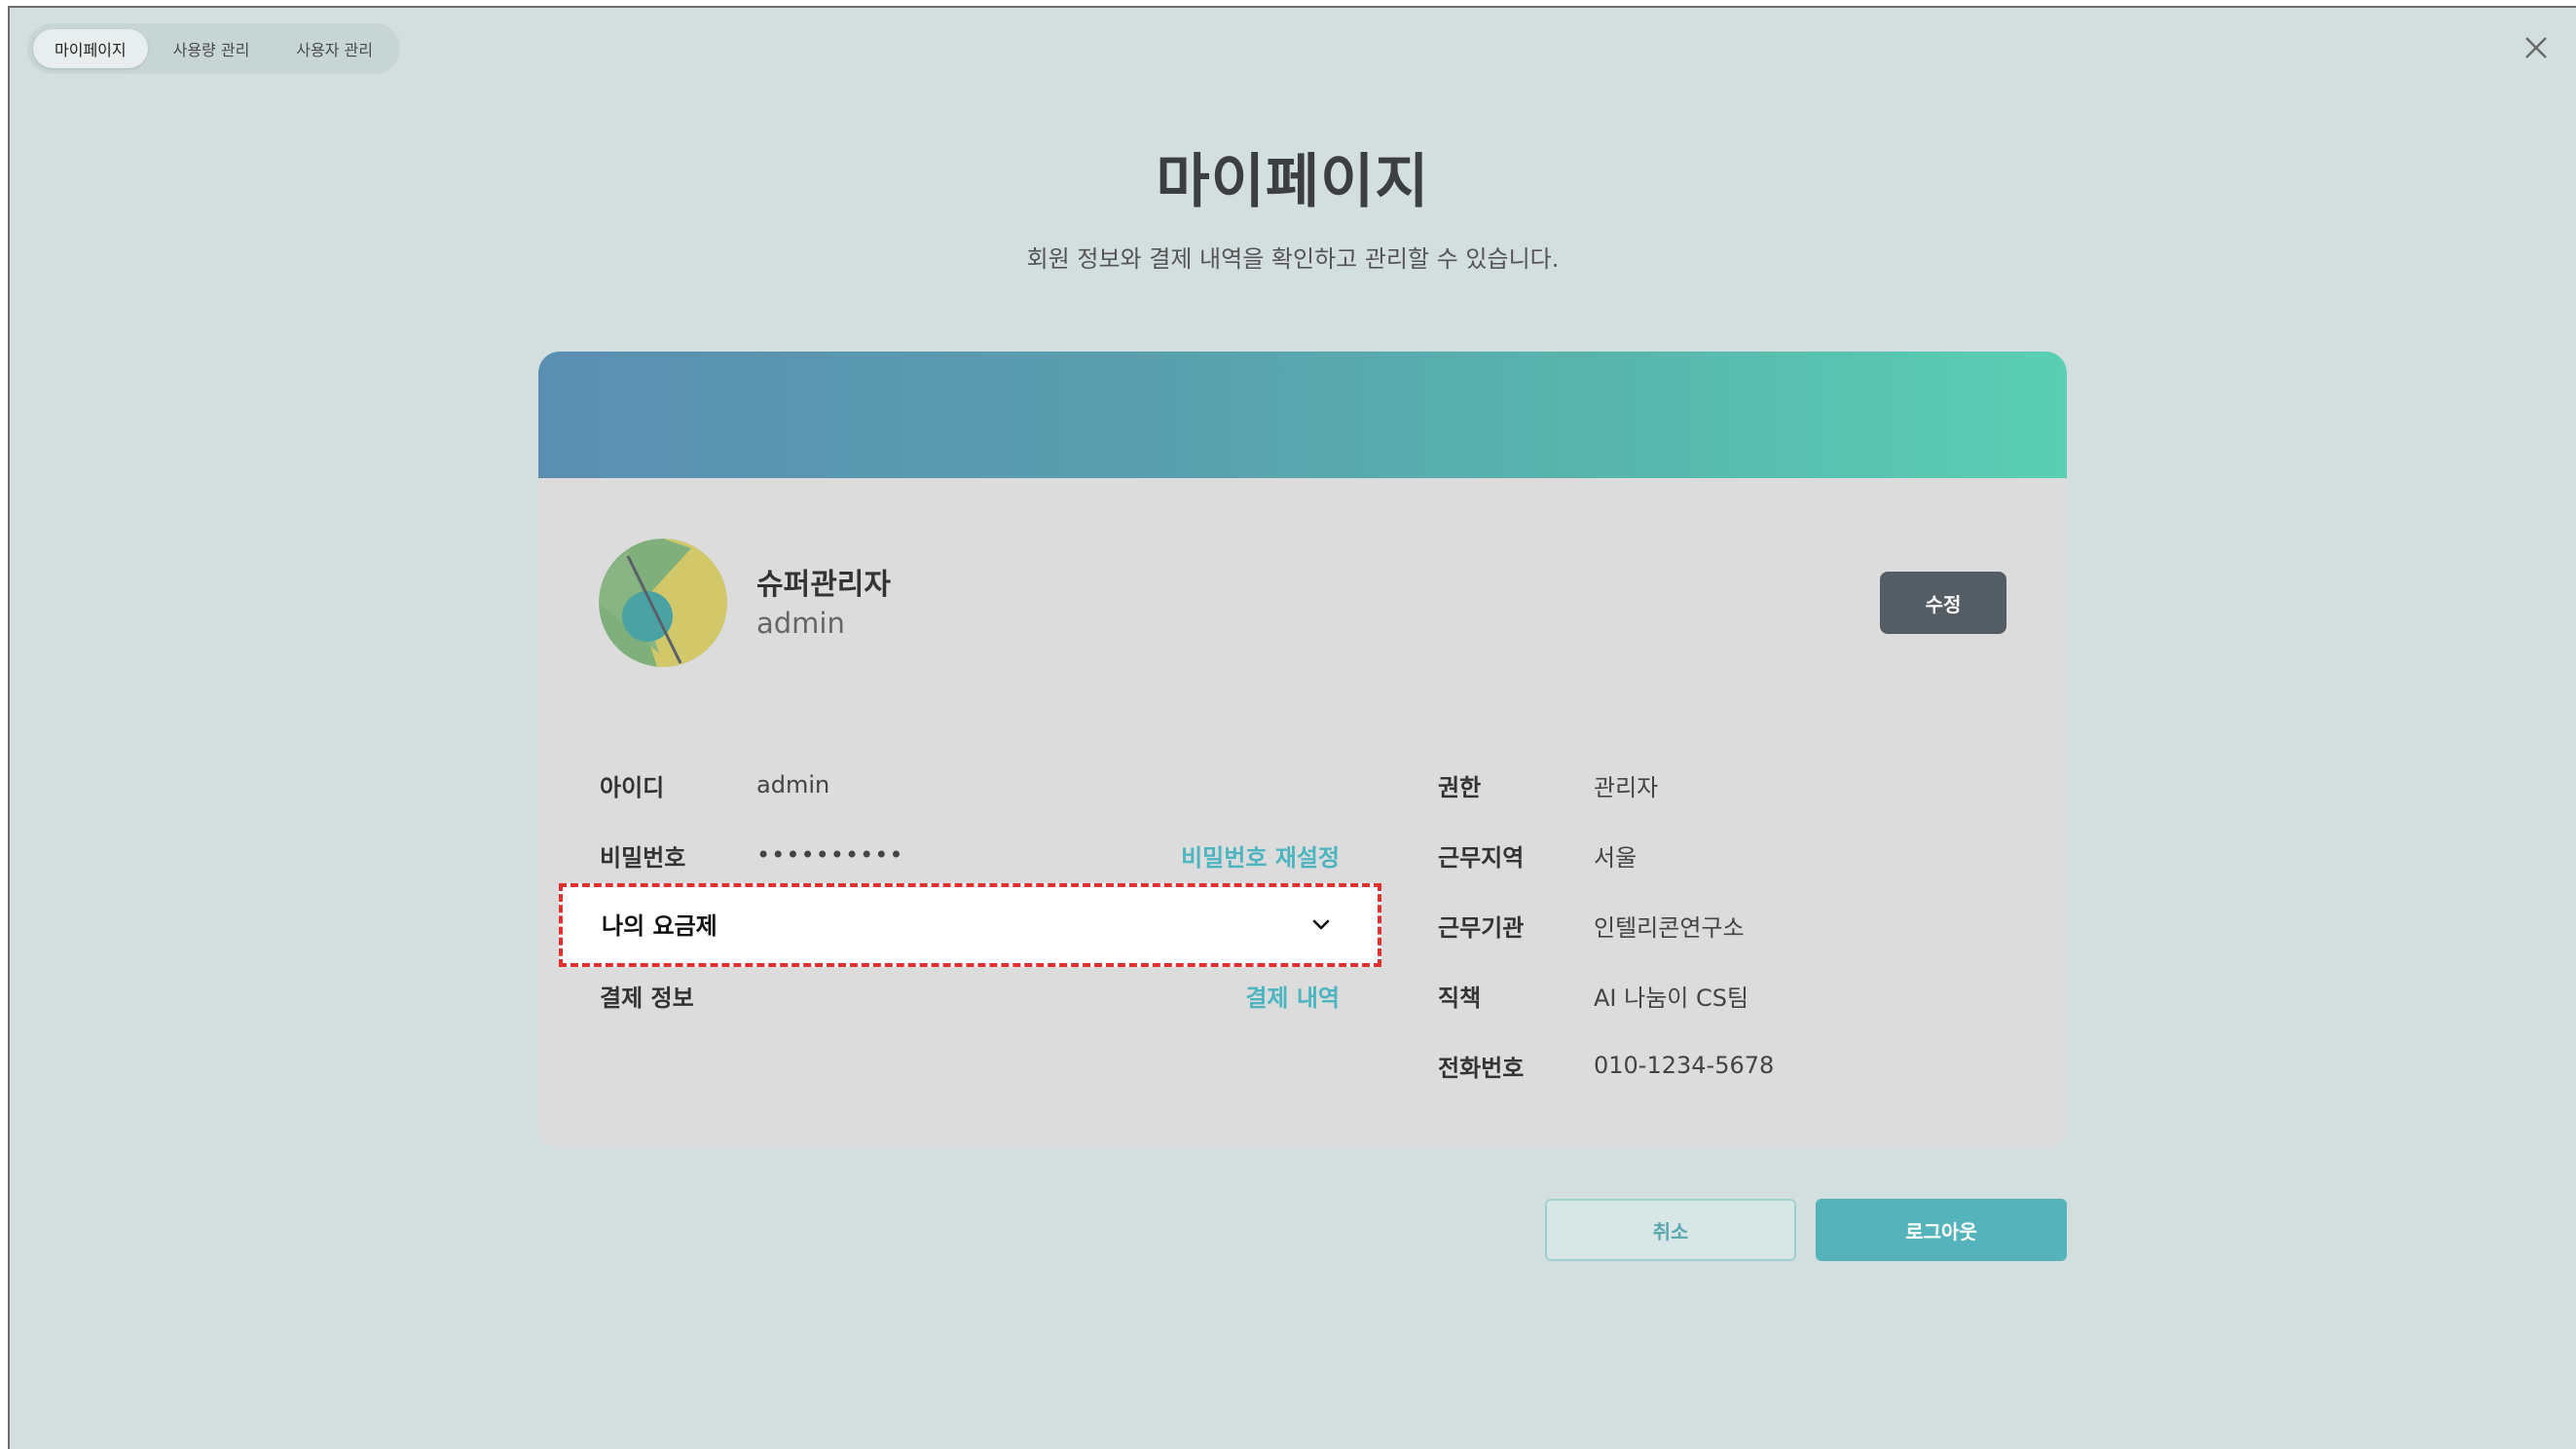 The height and width of the screenshot is (1449, 2576). I want to click on id-value: admin, so click(793, 785).